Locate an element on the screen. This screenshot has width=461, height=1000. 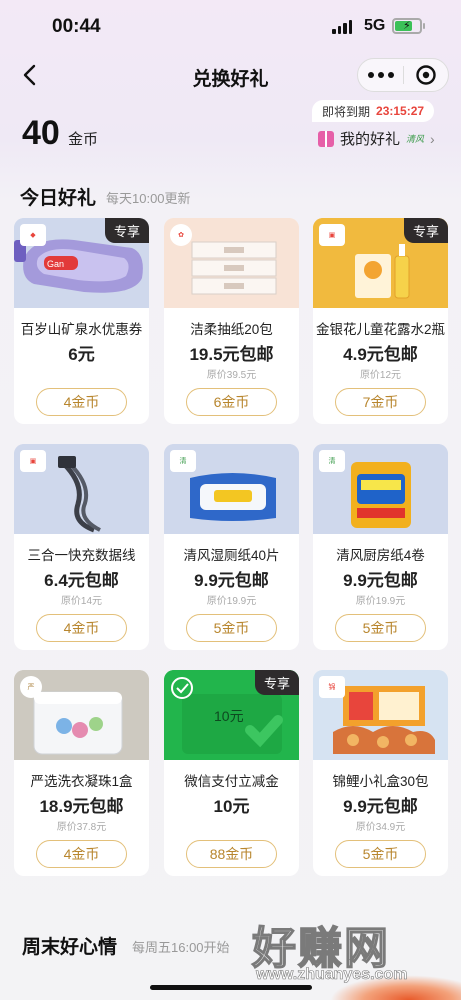
coin-balance: 40 is located at coordinates (41, 133).